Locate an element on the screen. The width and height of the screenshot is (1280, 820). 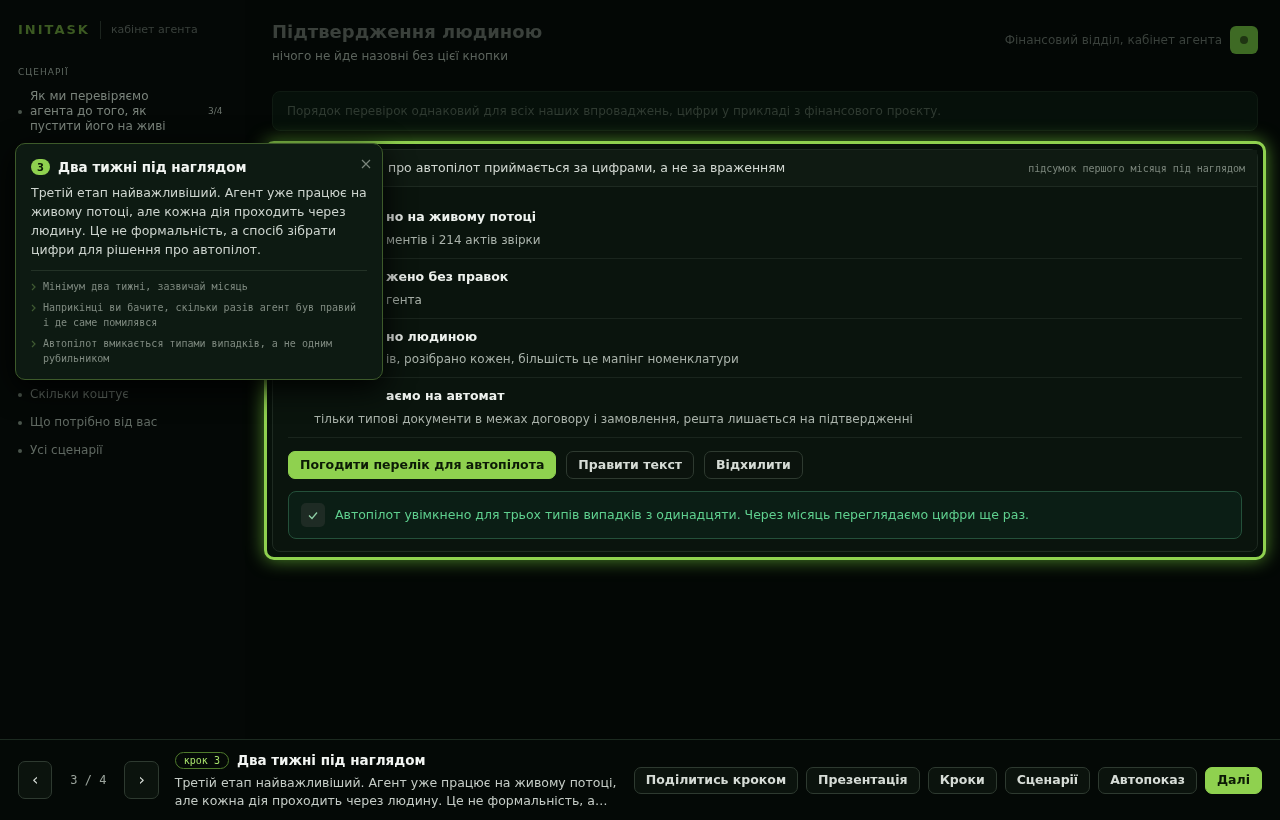
footer-button: Автопоказ is located at coordinates (1147, 780).